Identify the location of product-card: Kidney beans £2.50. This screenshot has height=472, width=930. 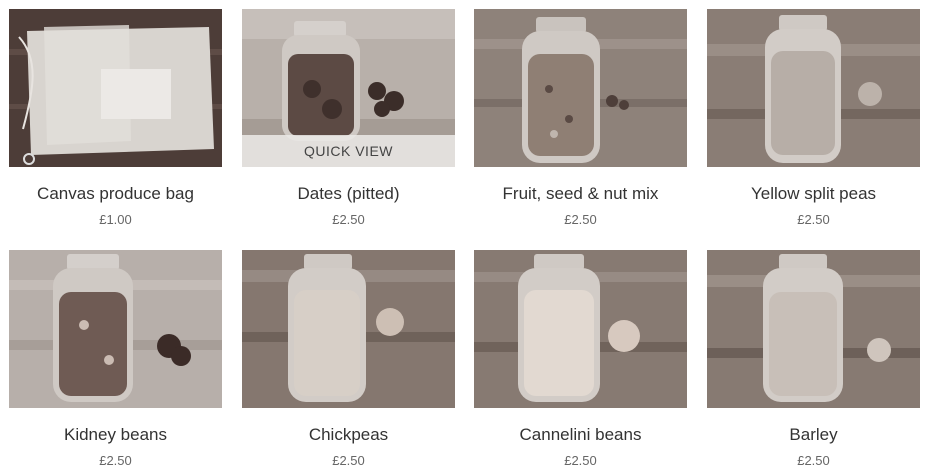
(115, 359).